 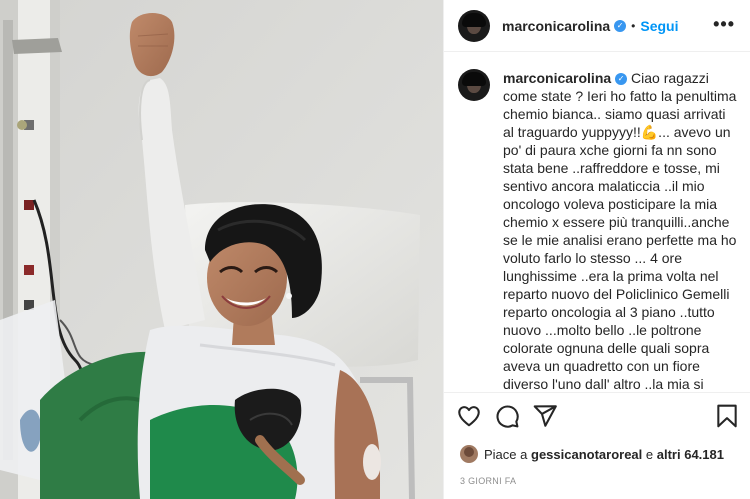 What do you see at coordinates (474, 25) in the screenshot?
I see `author-avatar` at bounding box center [474, 25].